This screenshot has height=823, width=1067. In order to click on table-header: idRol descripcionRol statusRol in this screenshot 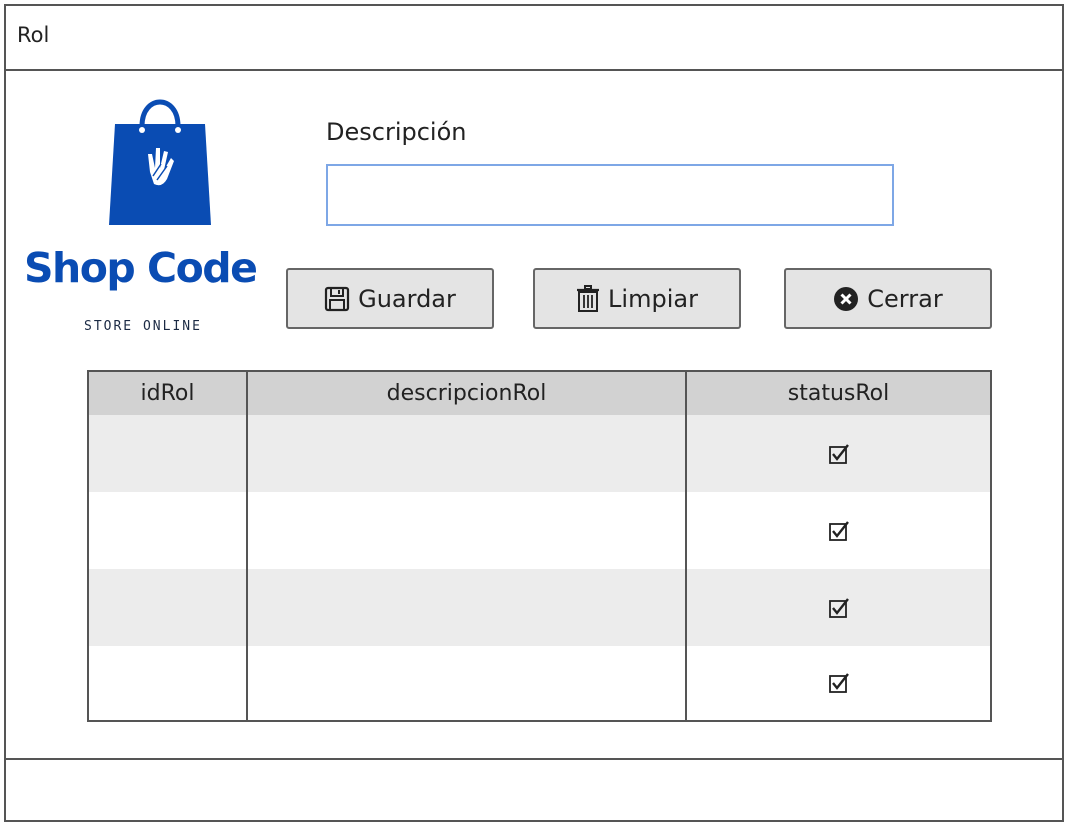, I will do `click(539, 394)`.